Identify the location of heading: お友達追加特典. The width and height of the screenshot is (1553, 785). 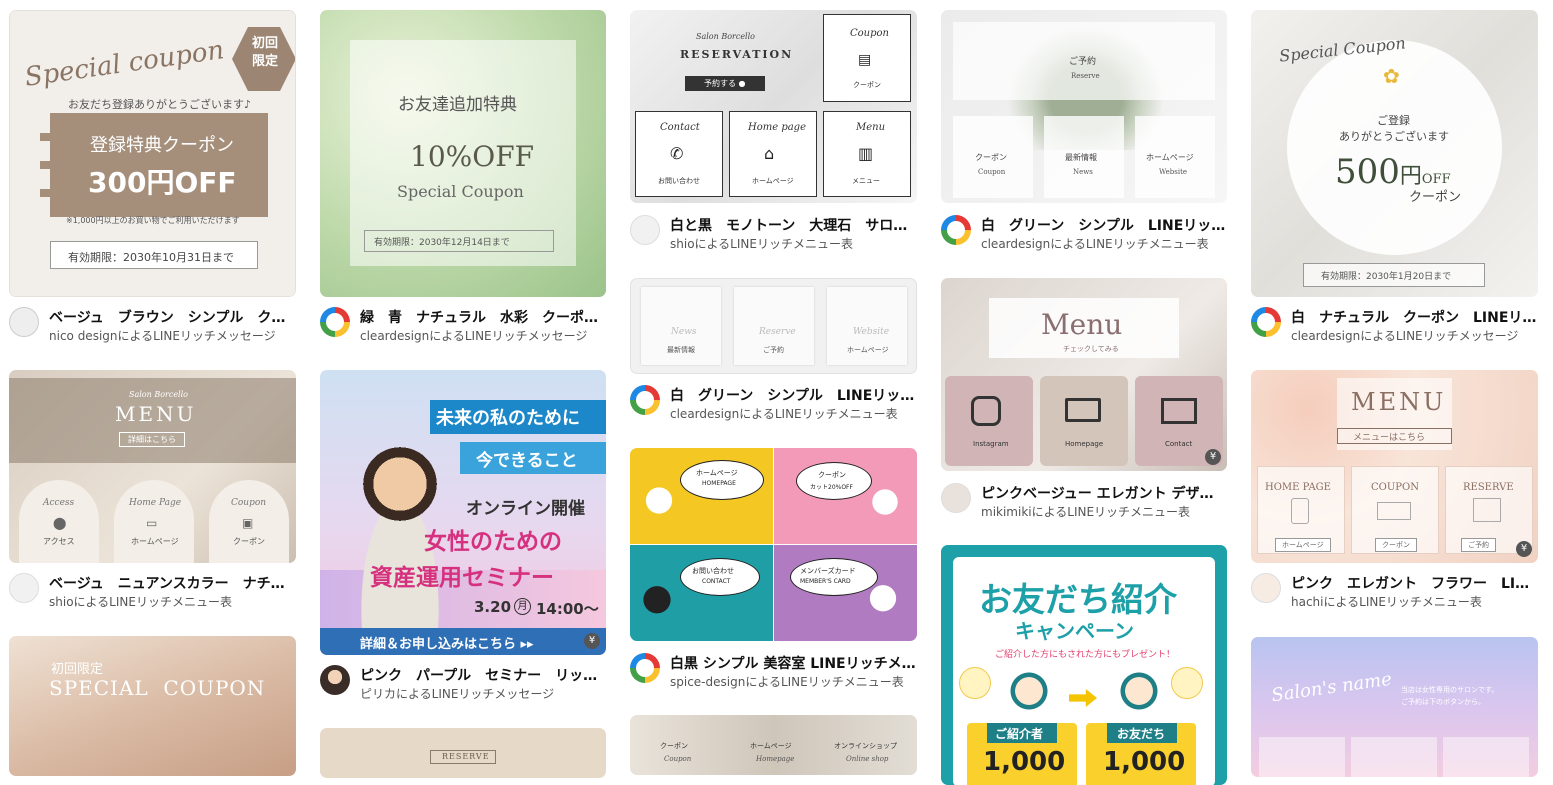
(457, 105).